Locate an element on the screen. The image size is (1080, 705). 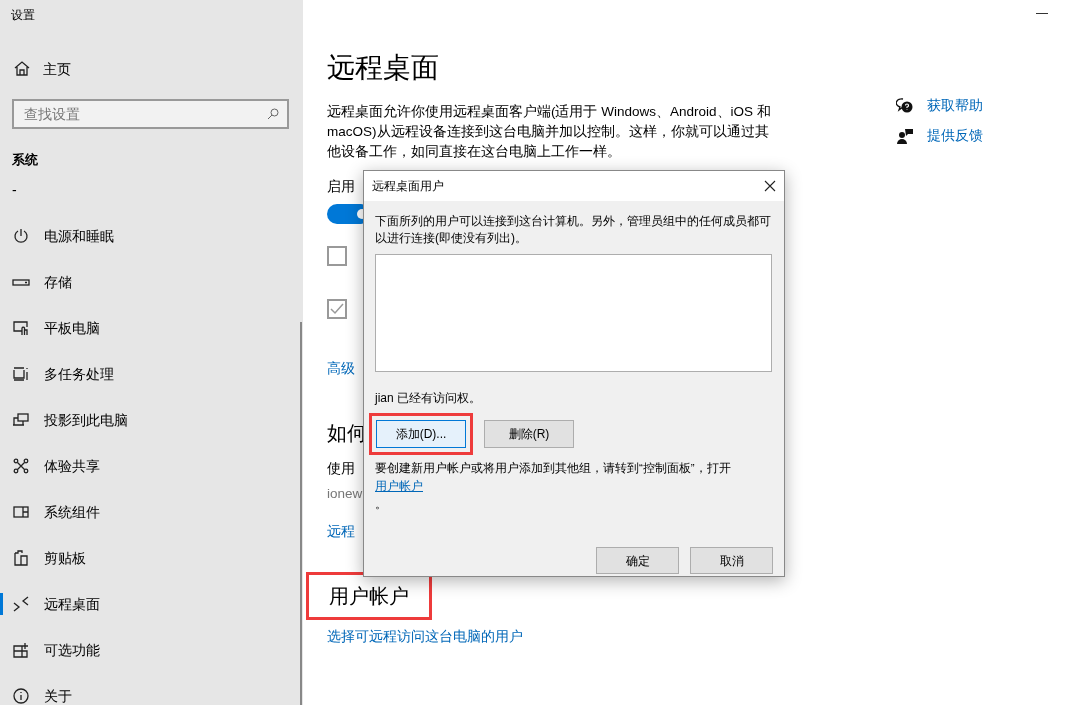
sidebar-item: 体验共享 is located at coordinates (150, 466).